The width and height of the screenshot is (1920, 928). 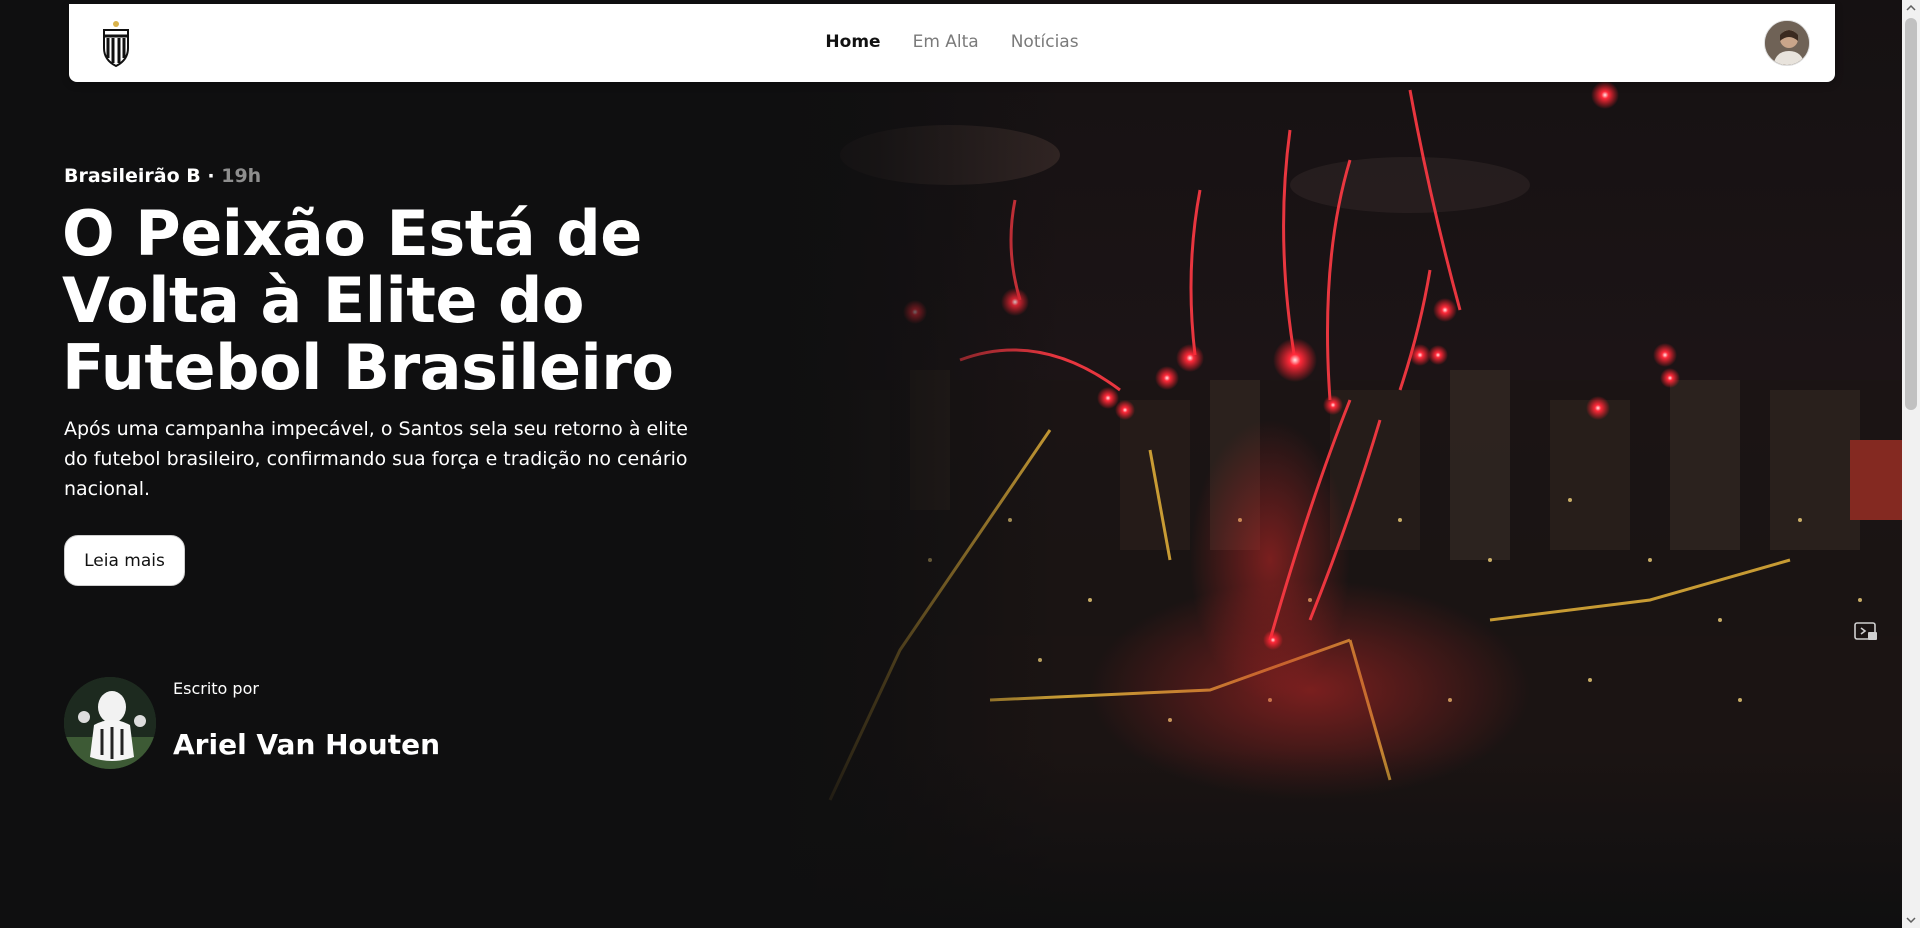 What do you see at coordinates (132, 176) in the screenshot?
I see `article-category: Brasileirão B` at bounding box center [132, 176].